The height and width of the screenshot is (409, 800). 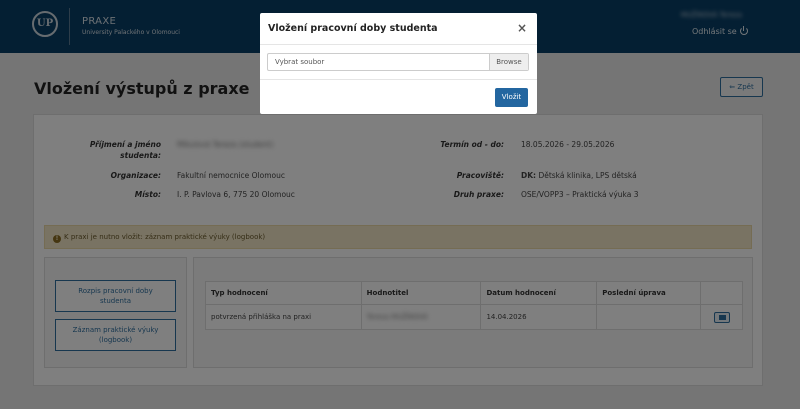 I want to click on submit-button: Vložit, so click(x=511, y=97).